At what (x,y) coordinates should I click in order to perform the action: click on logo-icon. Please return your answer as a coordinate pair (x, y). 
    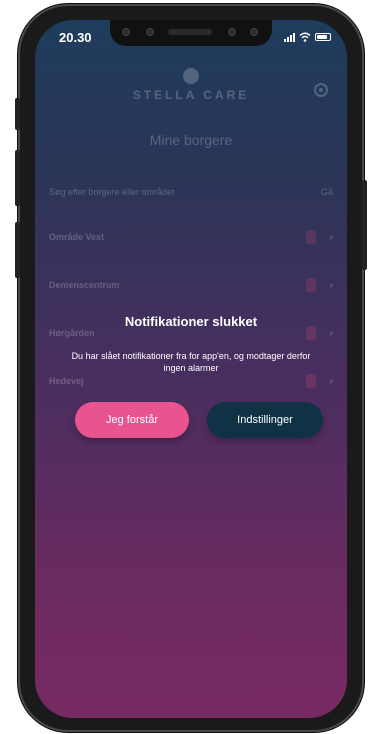
    Looking at the image, I should click on (191, 76).